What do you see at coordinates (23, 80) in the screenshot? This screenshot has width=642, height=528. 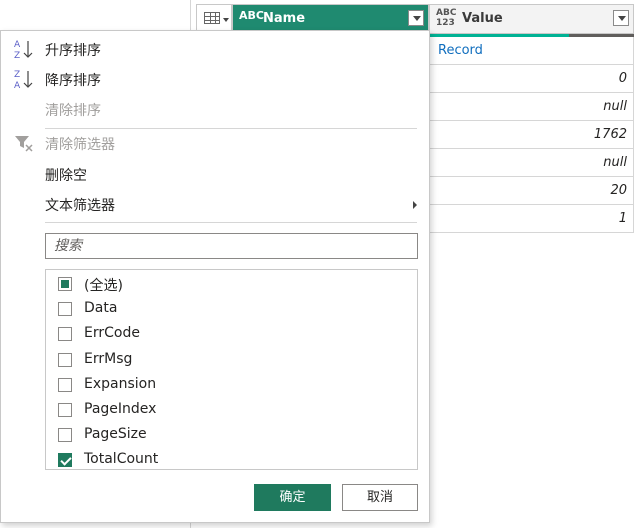 I see `sort-descending-icon: Z A` at bounding box center [23, 80].